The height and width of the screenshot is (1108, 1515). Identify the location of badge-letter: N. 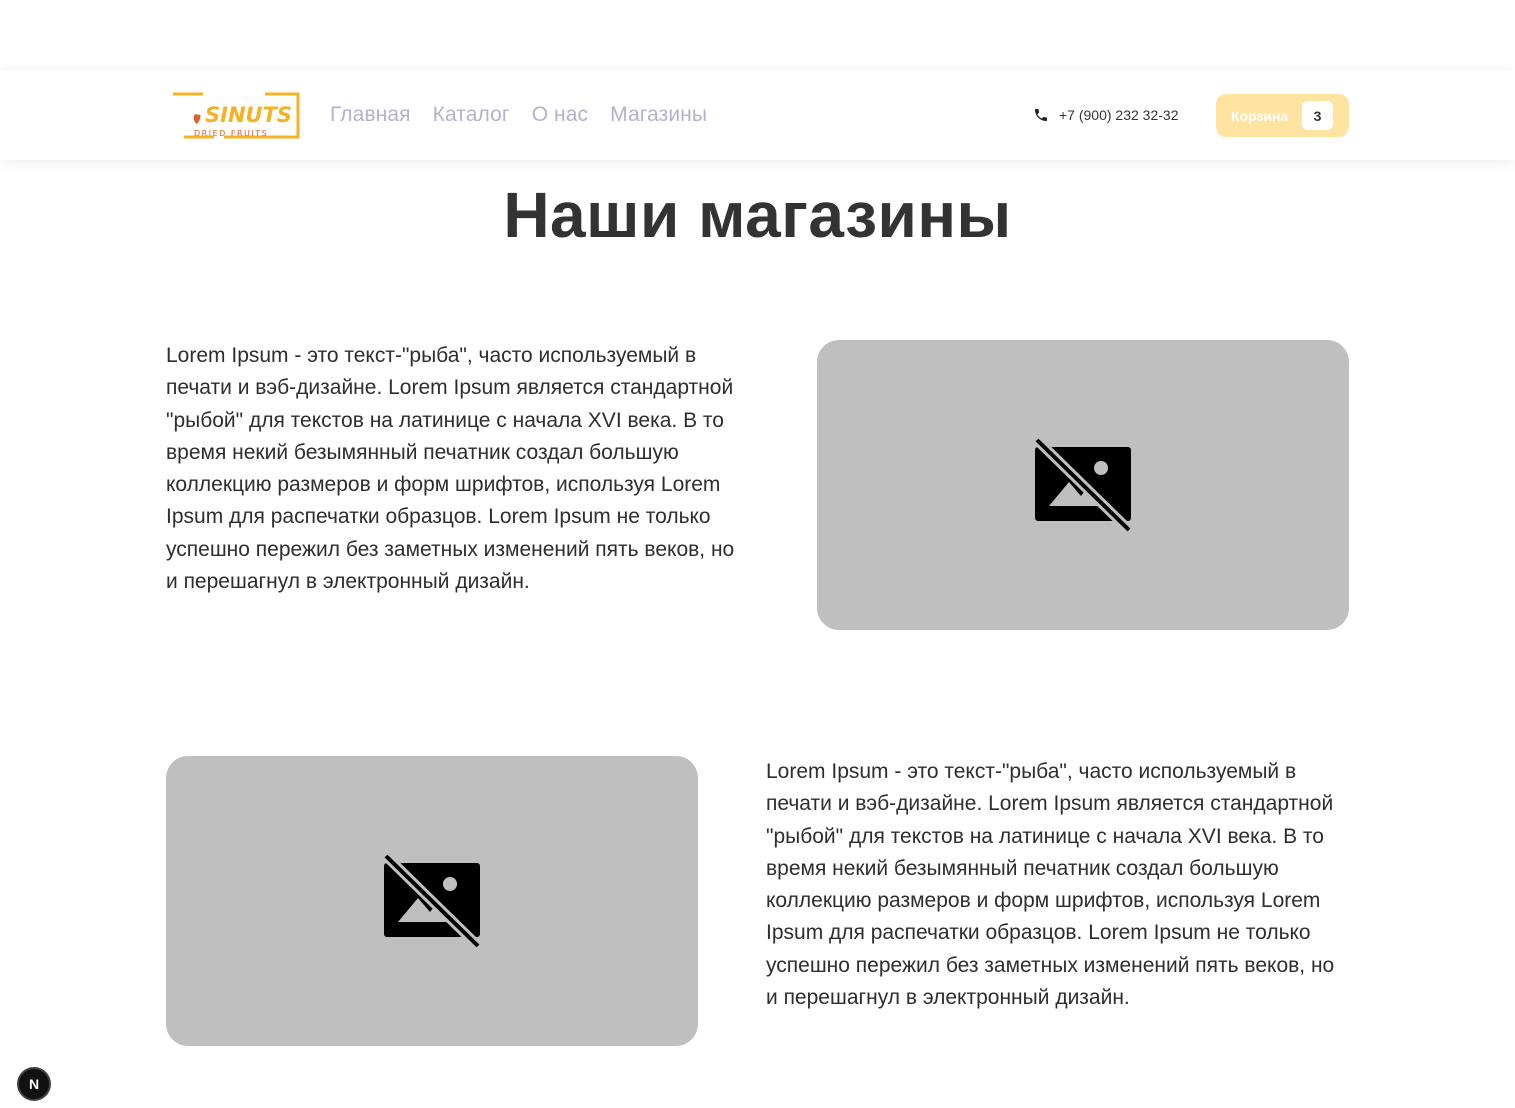
(34, 1084).